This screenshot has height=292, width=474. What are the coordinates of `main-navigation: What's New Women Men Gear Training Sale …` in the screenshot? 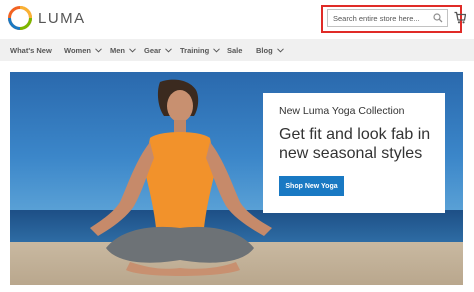 It's located at (237, 50).